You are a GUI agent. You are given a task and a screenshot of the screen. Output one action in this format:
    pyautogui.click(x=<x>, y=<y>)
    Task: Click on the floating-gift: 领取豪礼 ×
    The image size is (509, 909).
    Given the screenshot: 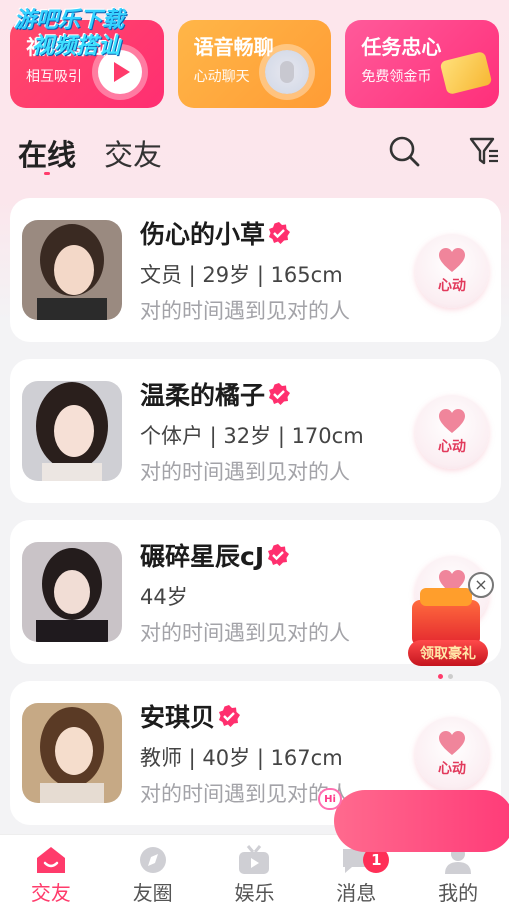 What is the action you would take?
    pyautogui.click(x=450, y=620)
    